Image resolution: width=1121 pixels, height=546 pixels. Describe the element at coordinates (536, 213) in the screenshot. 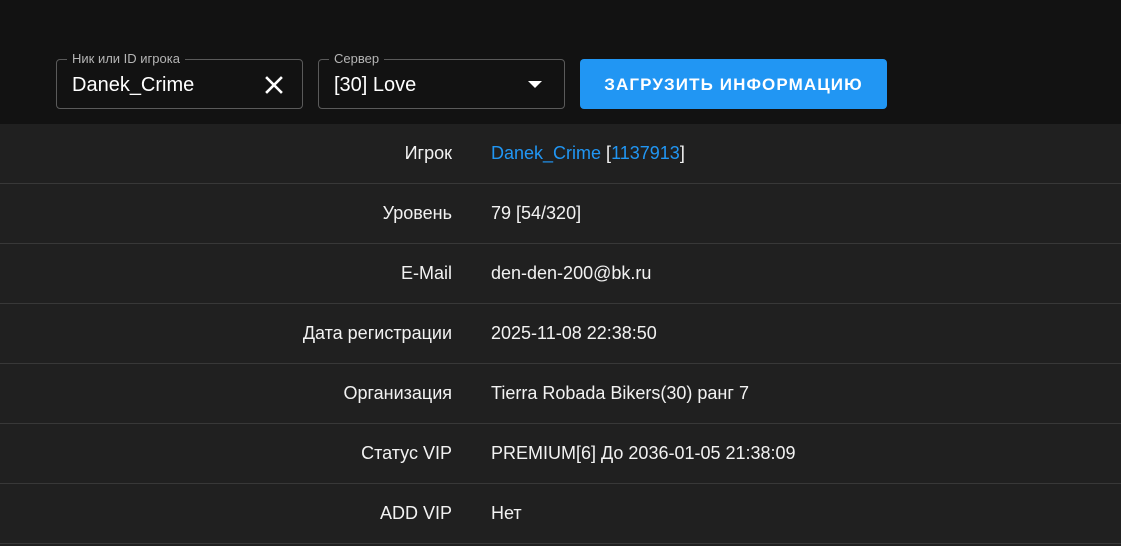

I see `level-value: 79 [54/320]` at that location.